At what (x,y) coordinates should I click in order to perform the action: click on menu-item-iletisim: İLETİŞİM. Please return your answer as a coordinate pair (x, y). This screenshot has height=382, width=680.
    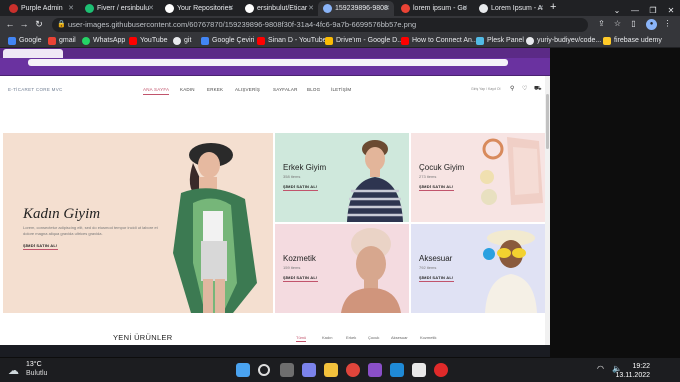
    Looking at the image, I should click on (341, 89).